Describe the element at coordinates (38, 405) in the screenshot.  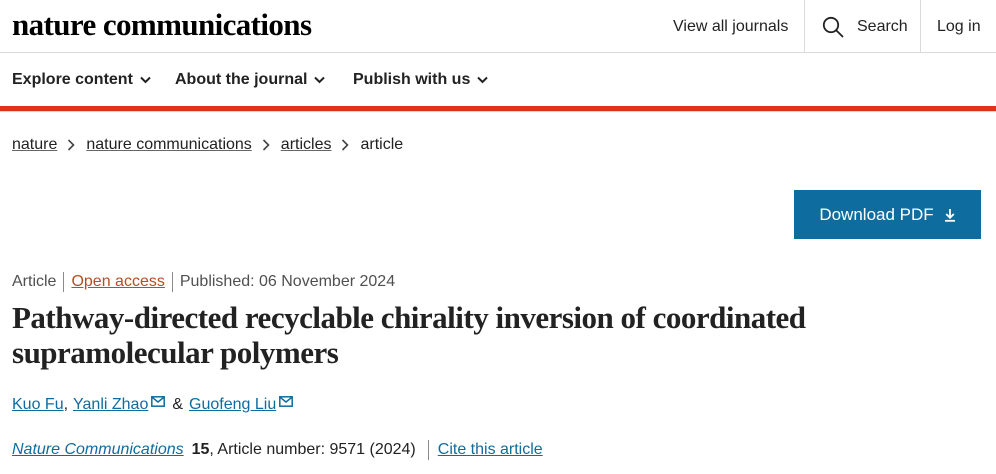
I see `author-link: Kuo Fu` at that location.